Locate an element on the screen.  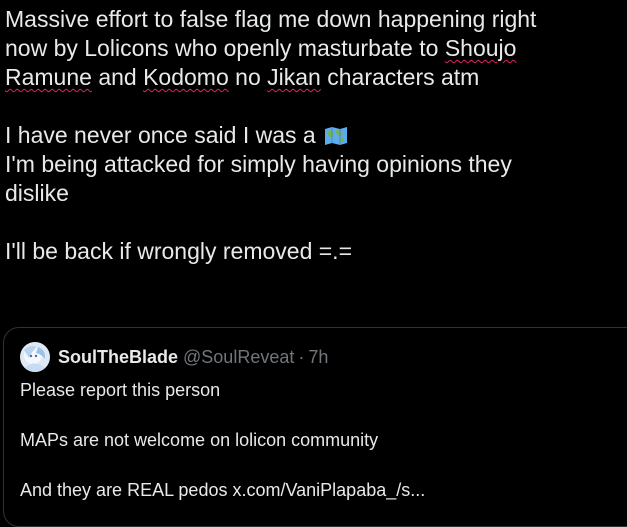
tweet-text-segment: and is located at coordinates (117, 77).